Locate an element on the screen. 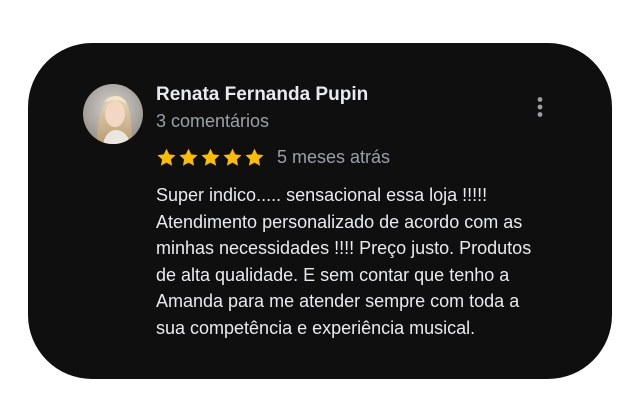 The image size is (640, 420). avatar-photo is located at coordinates (113, 114).